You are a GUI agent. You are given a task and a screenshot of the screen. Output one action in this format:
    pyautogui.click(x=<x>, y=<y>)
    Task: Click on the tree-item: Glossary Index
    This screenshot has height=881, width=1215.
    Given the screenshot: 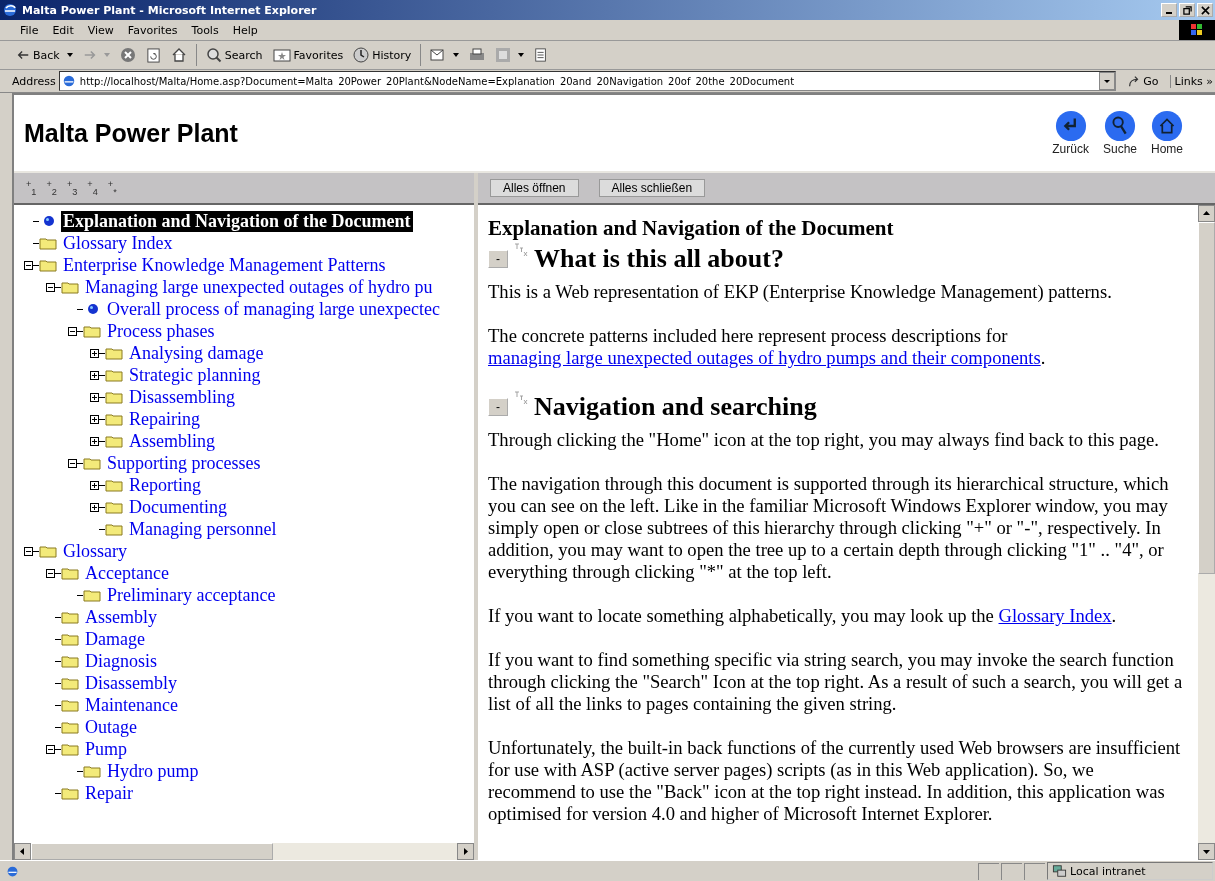 What is the action you would take?
    pyautogui.click(x=118, y=243)
    